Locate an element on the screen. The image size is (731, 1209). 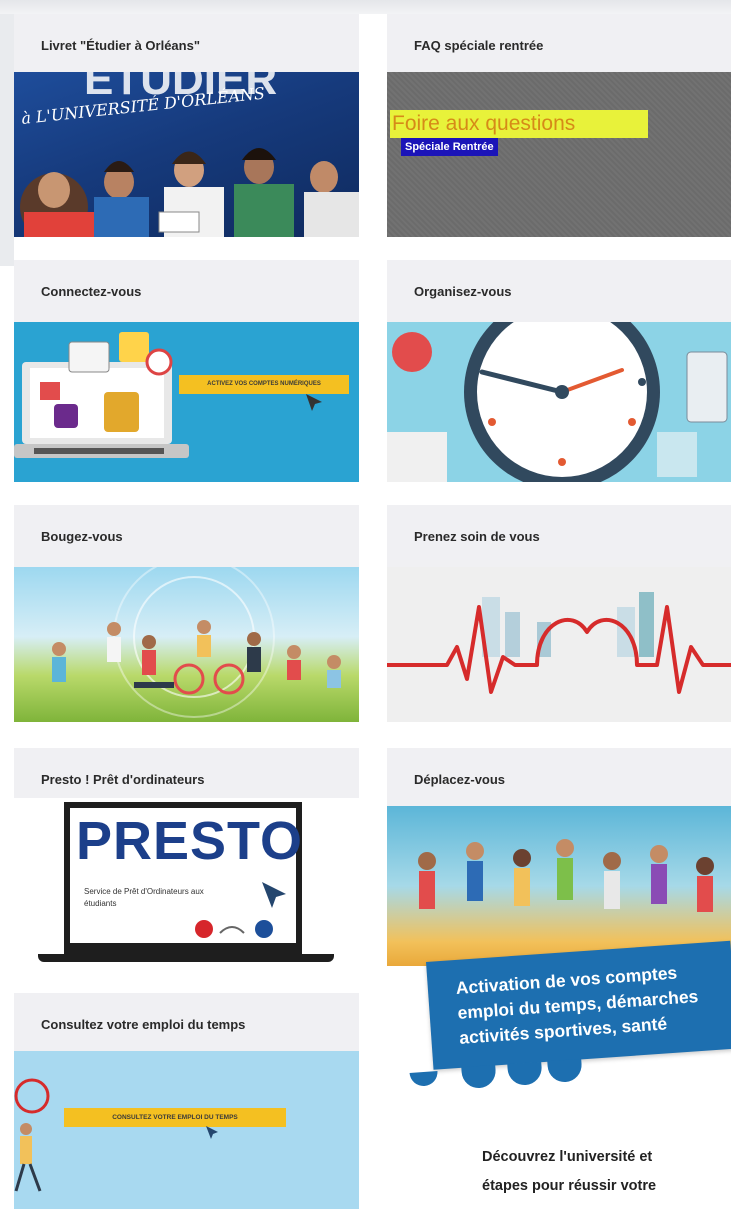
card-title: Organisez-vous is located at coordinates (463, 291).